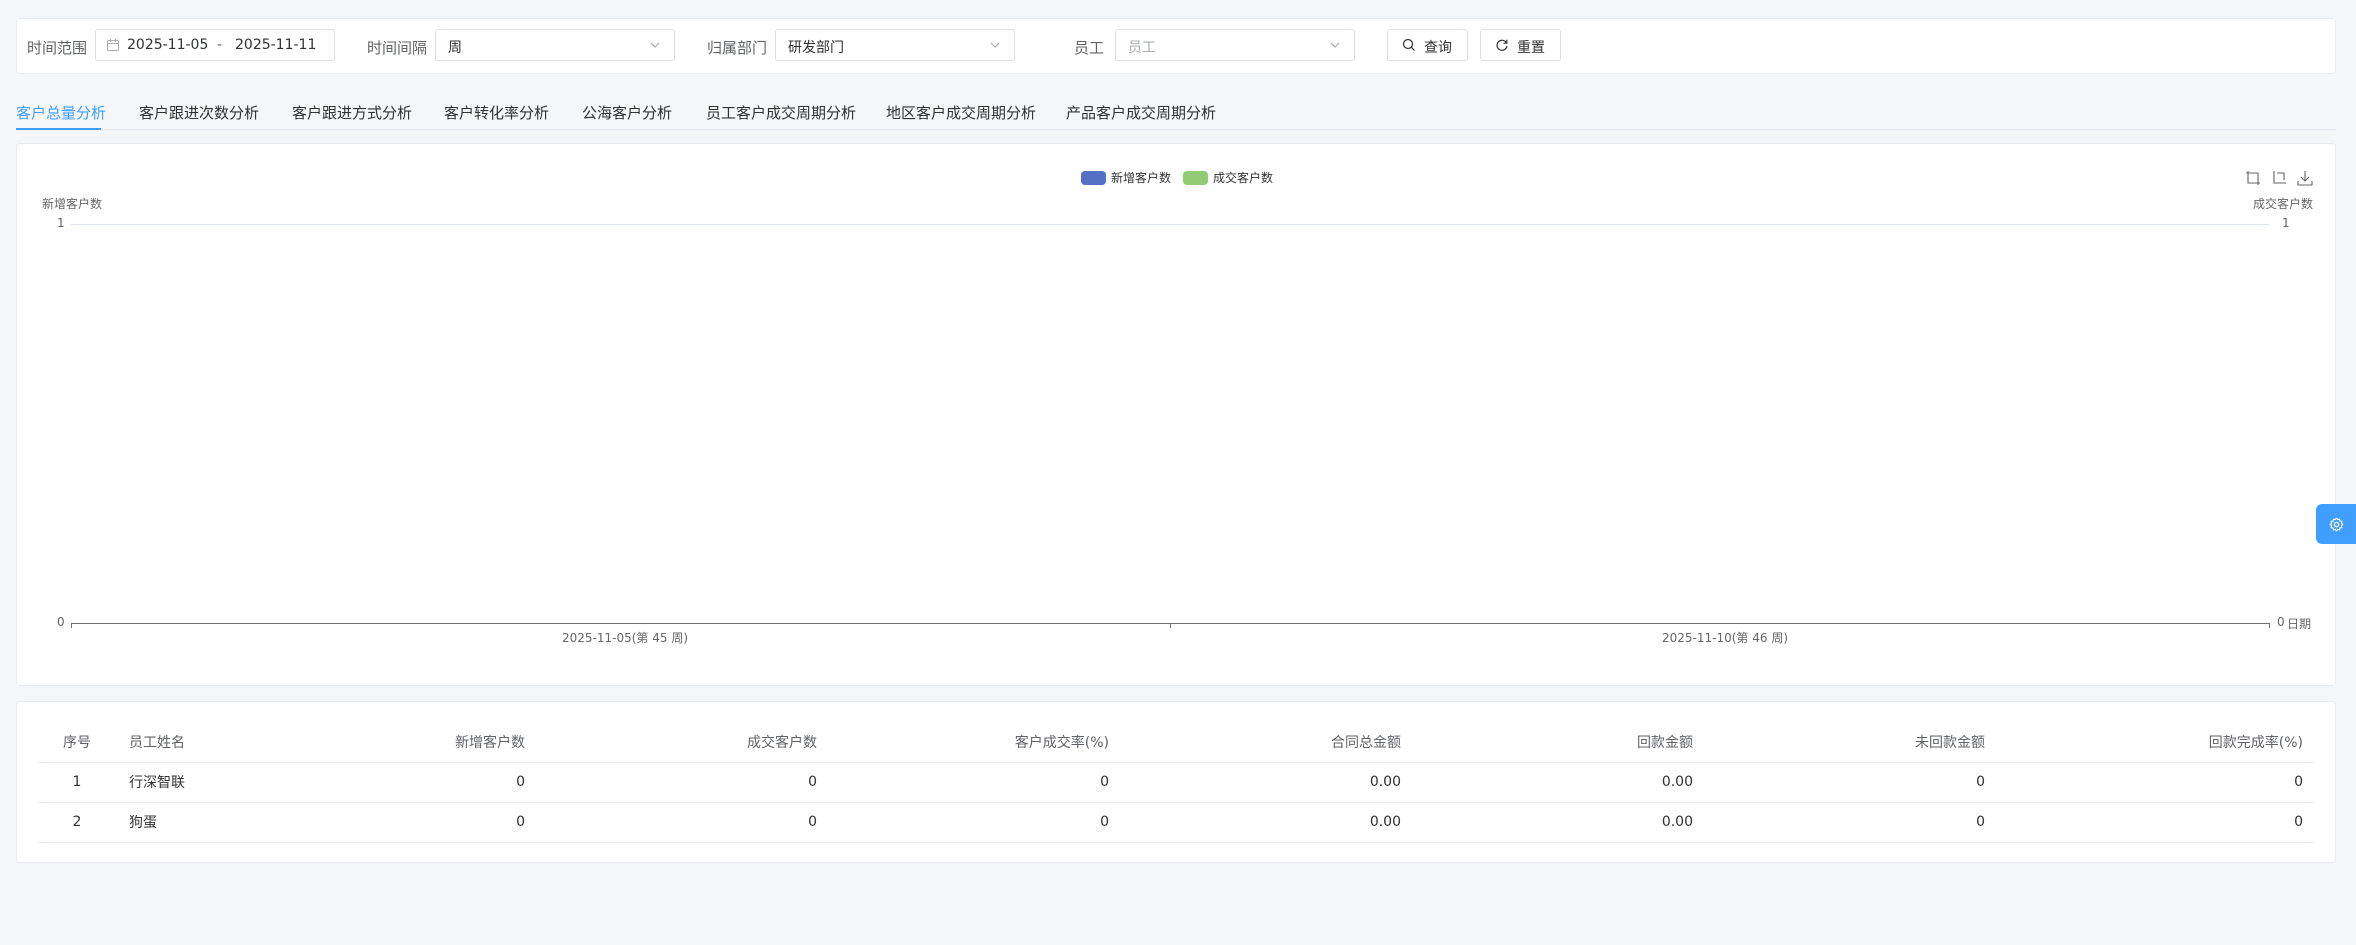  I want to click on start-date-input: 2025-11-05, so click(167, 45).